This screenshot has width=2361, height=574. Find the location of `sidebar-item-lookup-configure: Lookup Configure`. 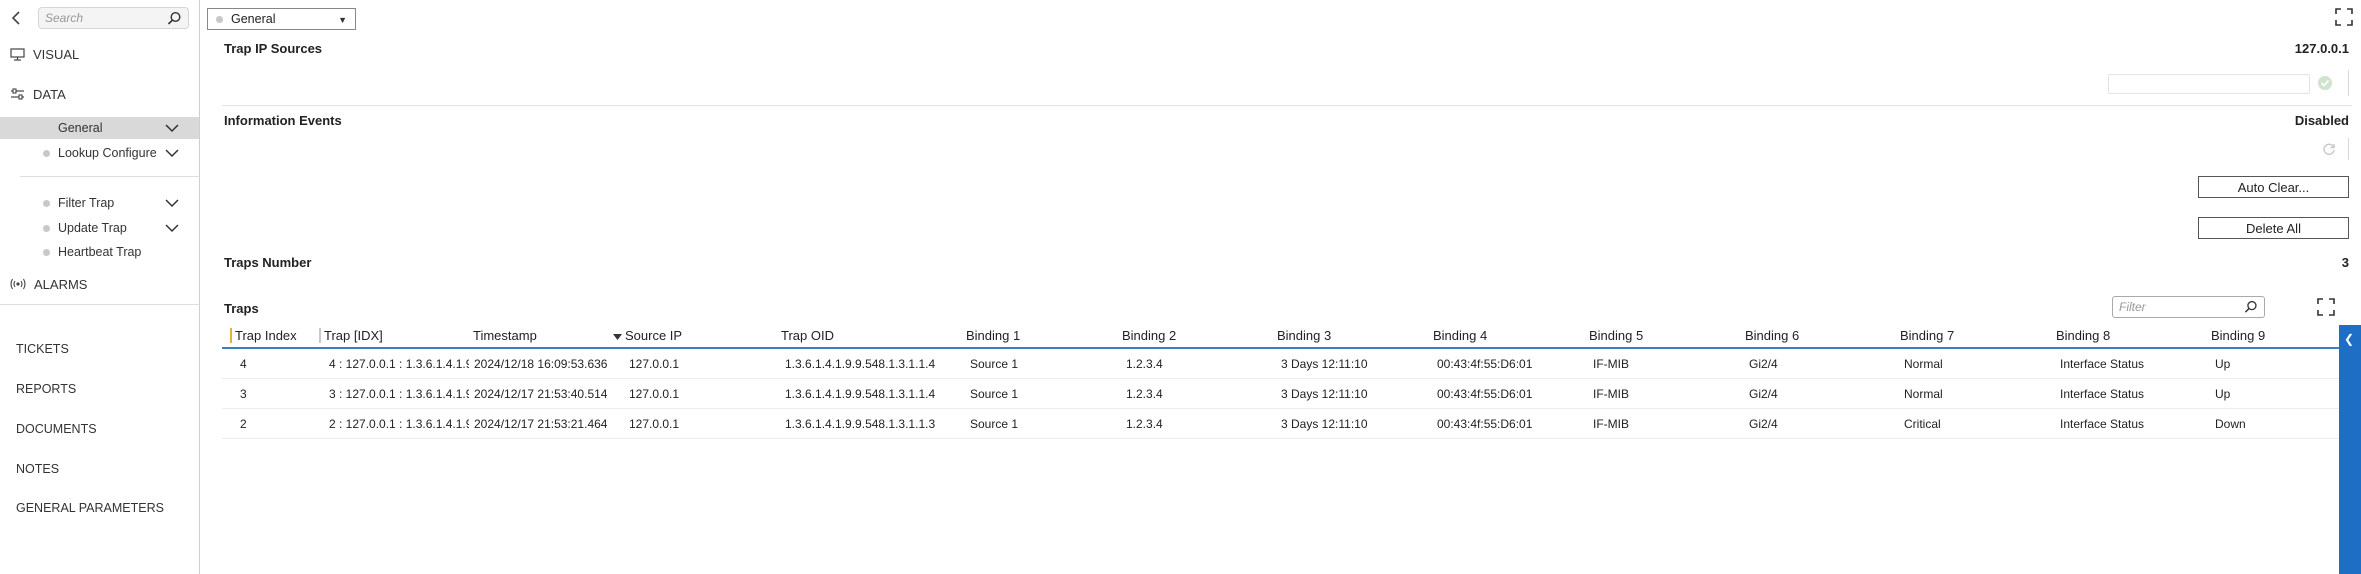

sidebar-item-lookup-configure: Lookup Configure is located at coordinates (99, 153).